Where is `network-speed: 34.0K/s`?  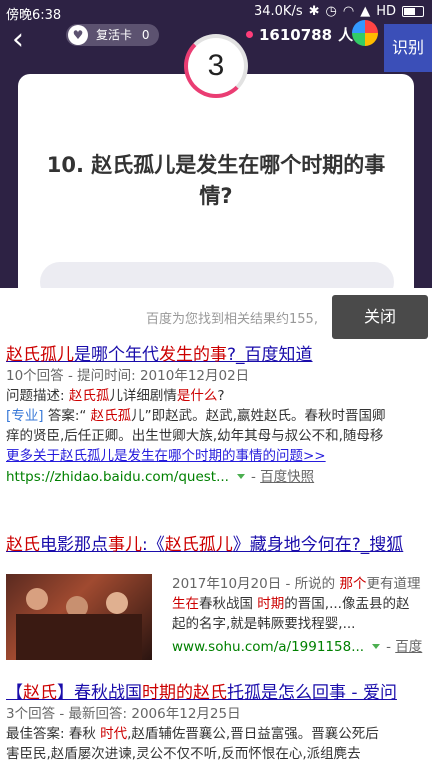
network-speed: 34.0K/s is located at coordinates (278, 11).